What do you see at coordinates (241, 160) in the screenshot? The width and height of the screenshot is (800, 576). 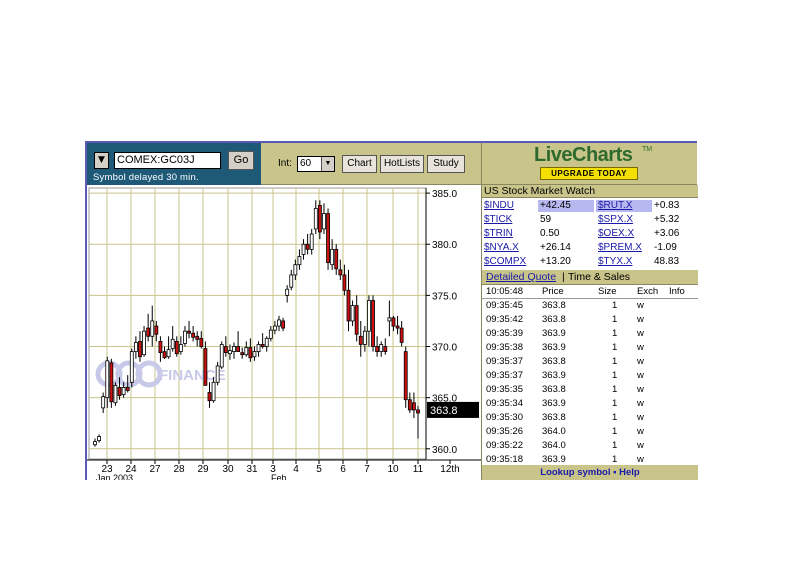 I see `go-button: Go` at bounding box center [241, 160].